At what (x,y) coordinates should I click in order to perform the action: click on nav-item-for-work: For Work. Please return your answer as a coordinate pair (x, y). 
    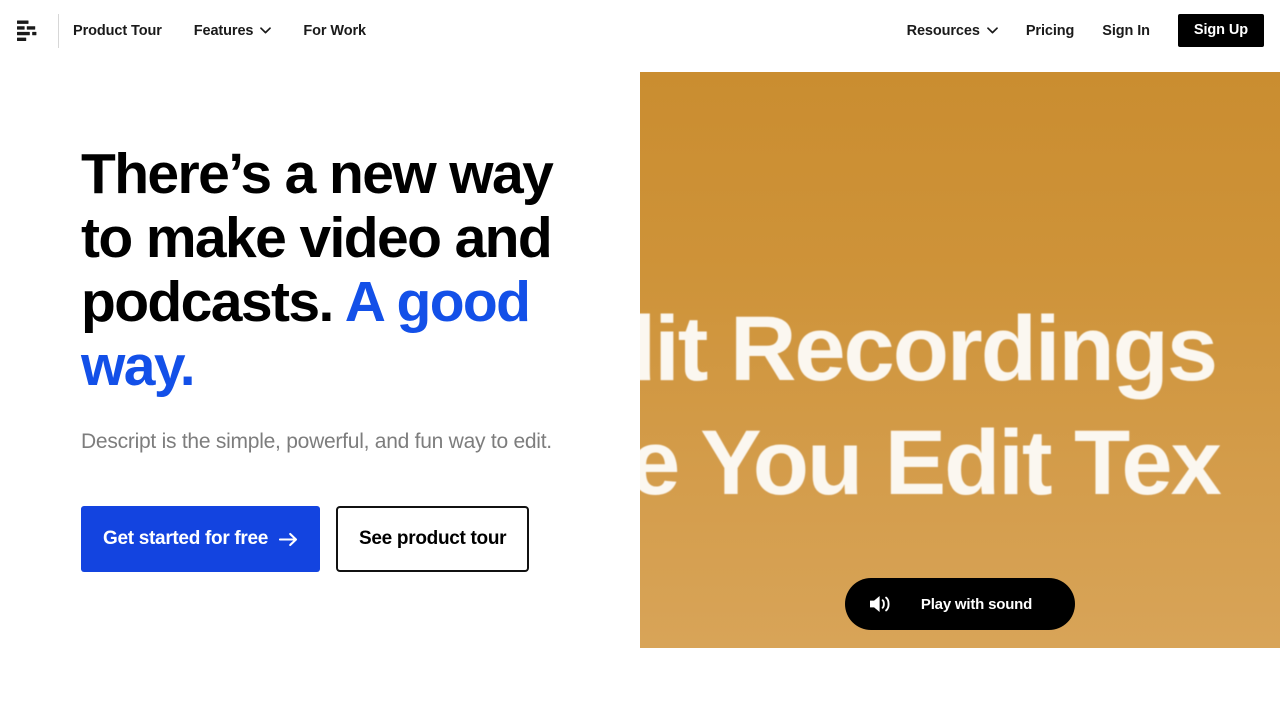
    Looking at the image, I should click on (334, 31).